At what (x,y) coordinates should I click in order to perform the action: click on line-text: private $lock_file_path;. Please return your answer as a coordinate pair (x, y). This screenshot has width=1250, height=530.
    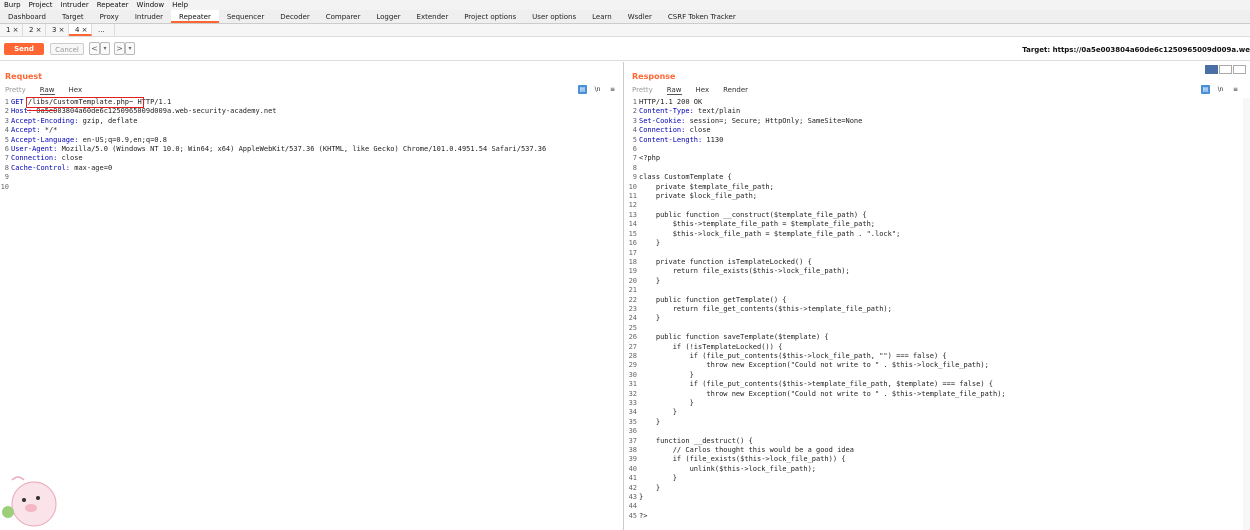
    Looking at the image, I should click on (698, 196).